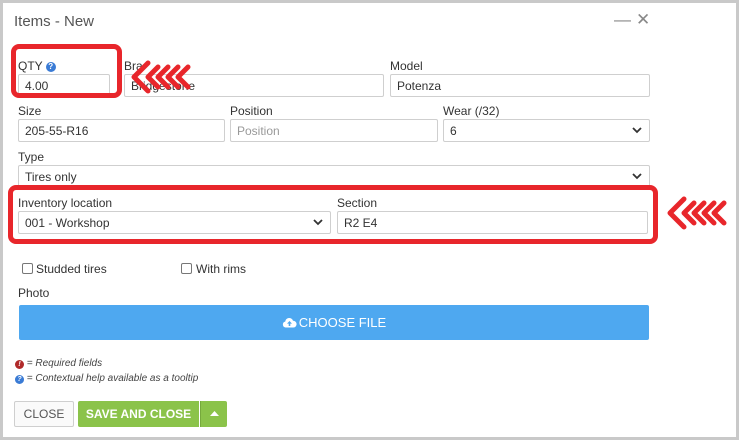 The height and width of the screenshot is (440, 739). Describe the element at coordinates (406, 66) in the screenshot. I see `model-label: Model` at that location.